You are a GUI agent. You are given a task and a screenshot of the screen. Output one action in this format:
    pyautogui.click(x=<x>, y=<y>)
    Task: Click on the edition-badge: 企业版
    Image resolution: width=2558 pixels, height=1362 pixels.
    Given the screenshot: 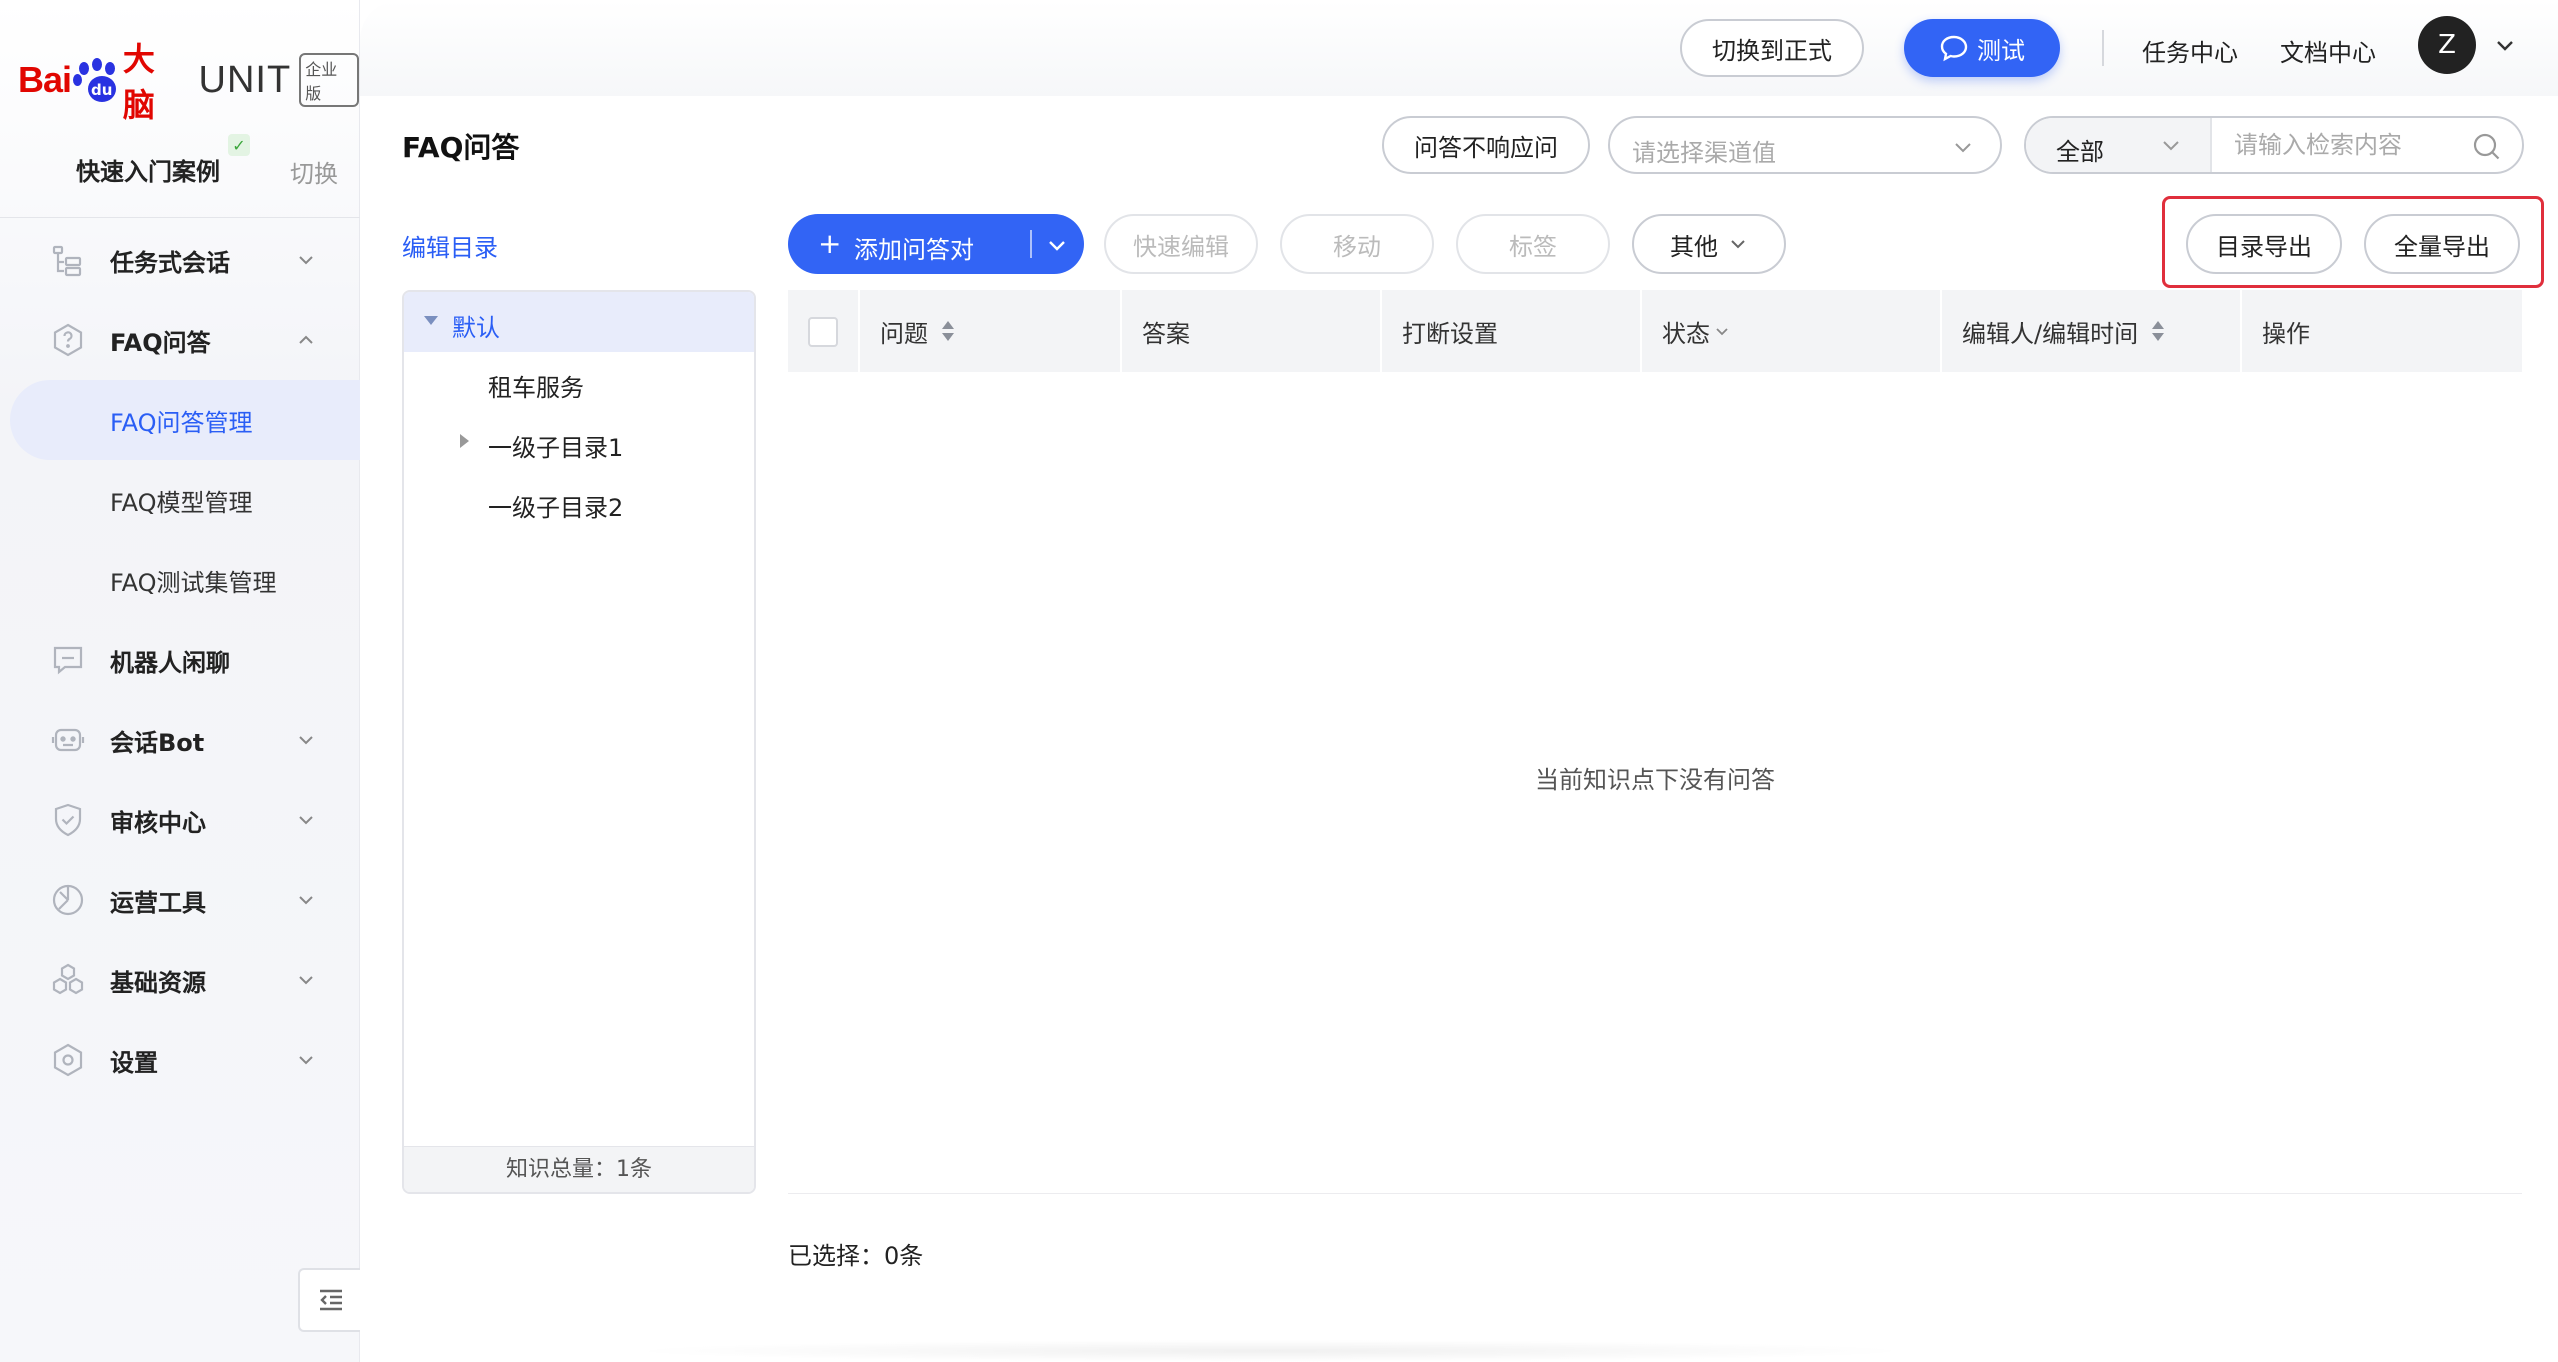 What is the action you would take?
    pyautogui.click(x=329, y=80)
    